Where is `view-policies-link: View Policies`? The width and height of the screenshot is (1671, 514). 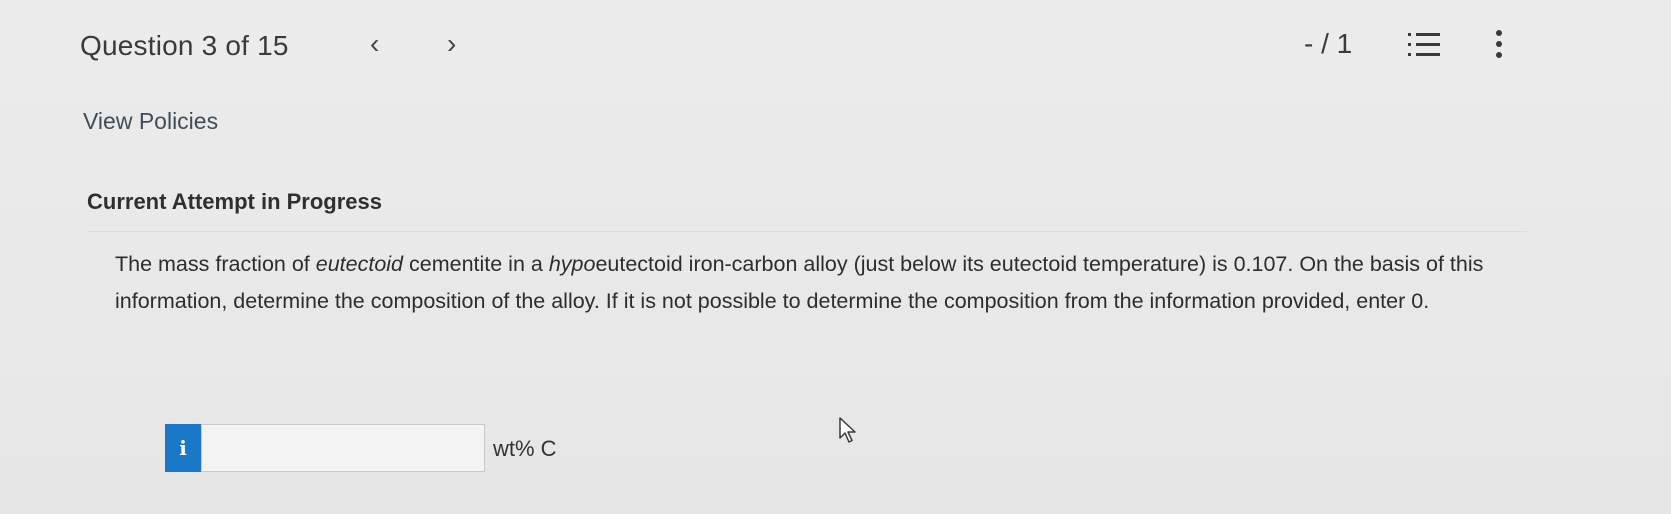
view-policies-link: View Policies is located at coordinates (150, 121).